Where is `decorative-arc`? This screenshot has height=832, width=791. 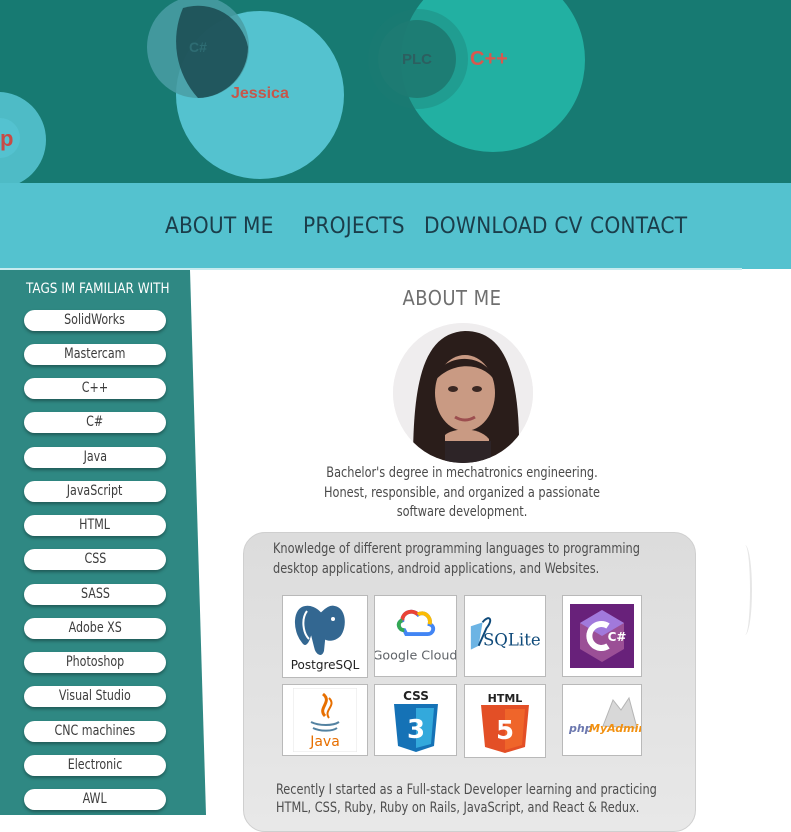 decorative-arc is located at coordinates (745, 590).